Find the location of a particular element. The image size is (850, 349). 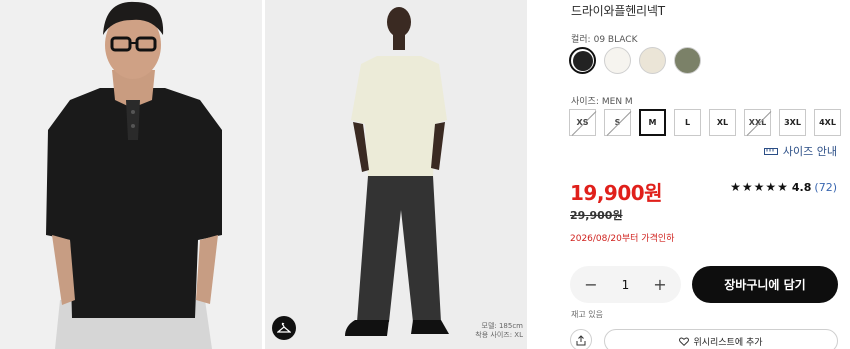

rating-score: 4.8 is located at coordinates (801, 187).